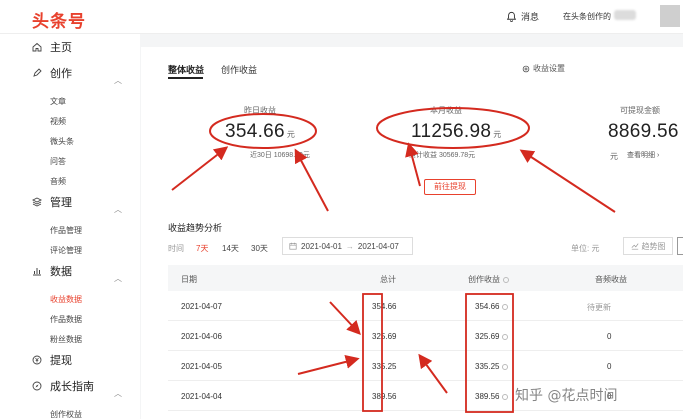 The image size is (683, 419). I want to click on info-icon, so click(506, 279).